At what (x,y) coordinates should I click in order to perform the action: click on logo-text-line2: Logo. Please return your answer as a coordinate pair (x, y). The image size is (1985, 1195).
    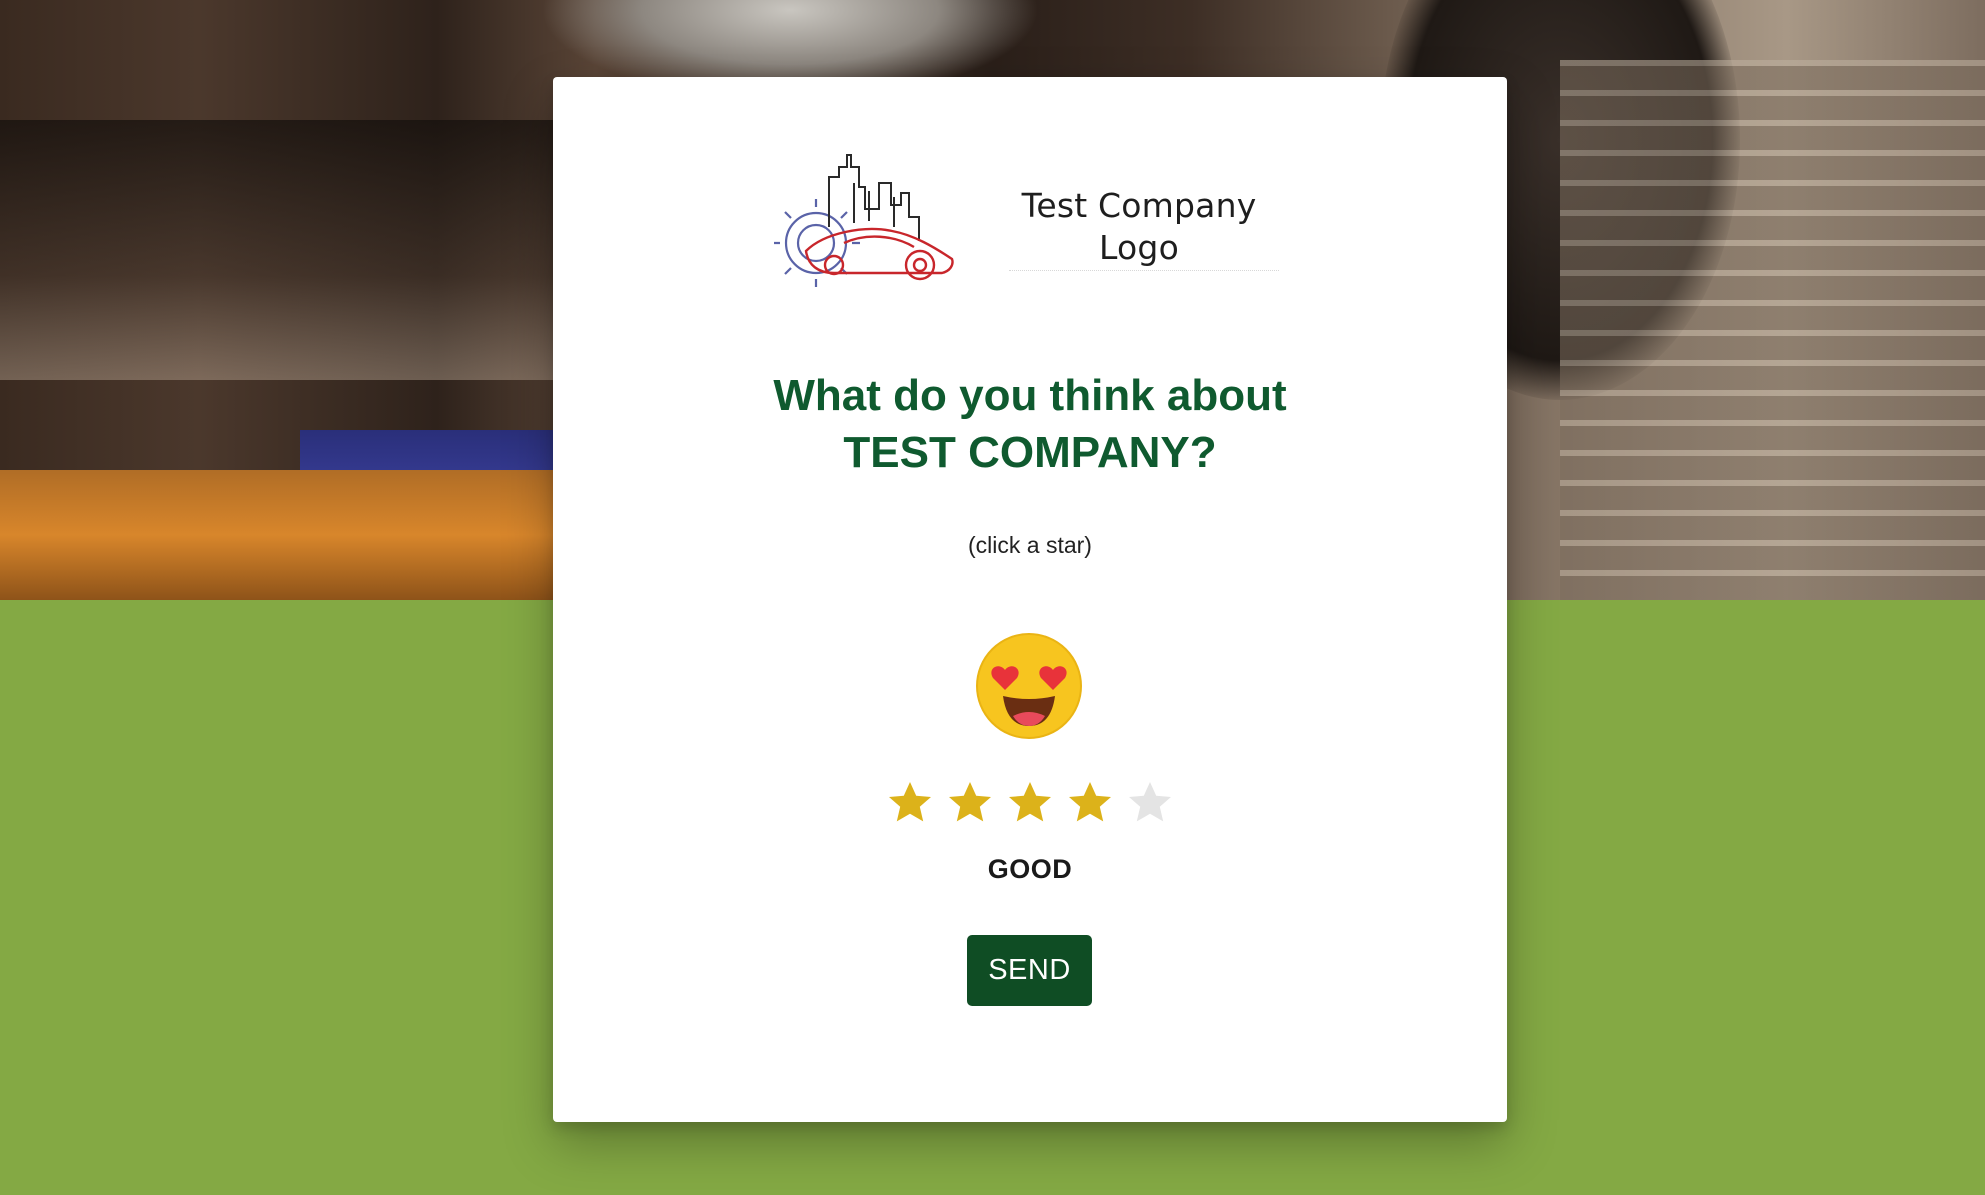
    Looking at the image, I should click on (1139, 247).